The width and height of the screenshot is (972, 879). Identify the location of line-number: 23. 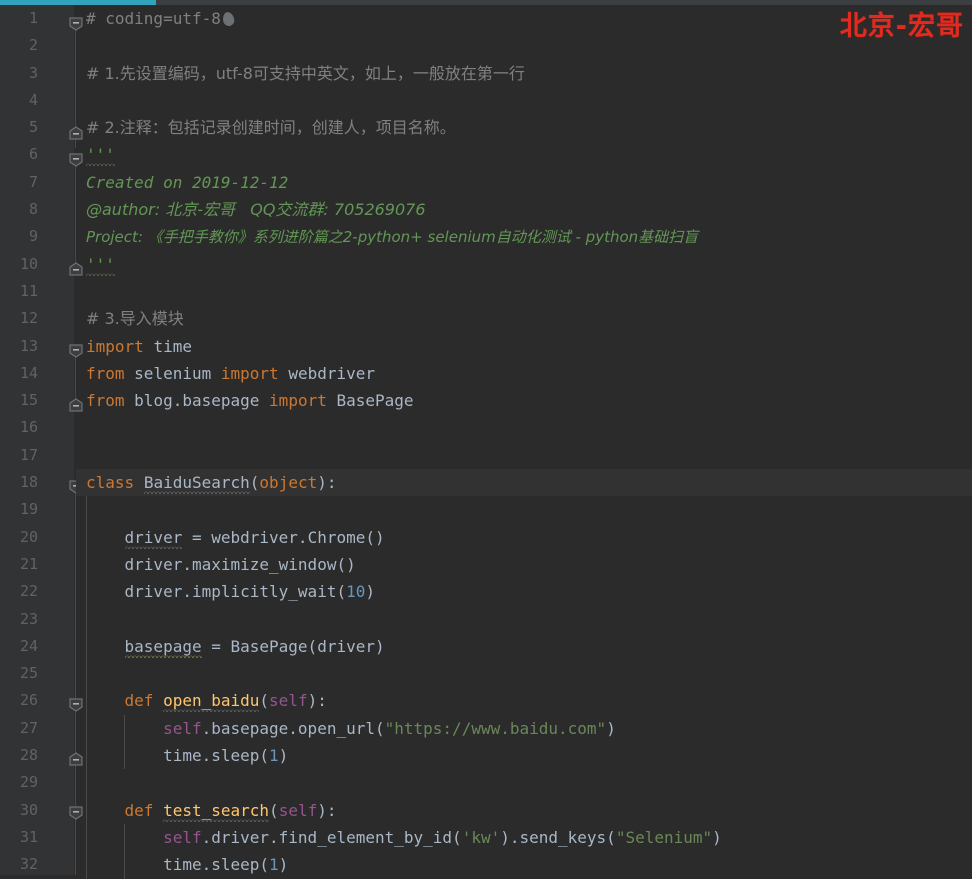
(28, 618).